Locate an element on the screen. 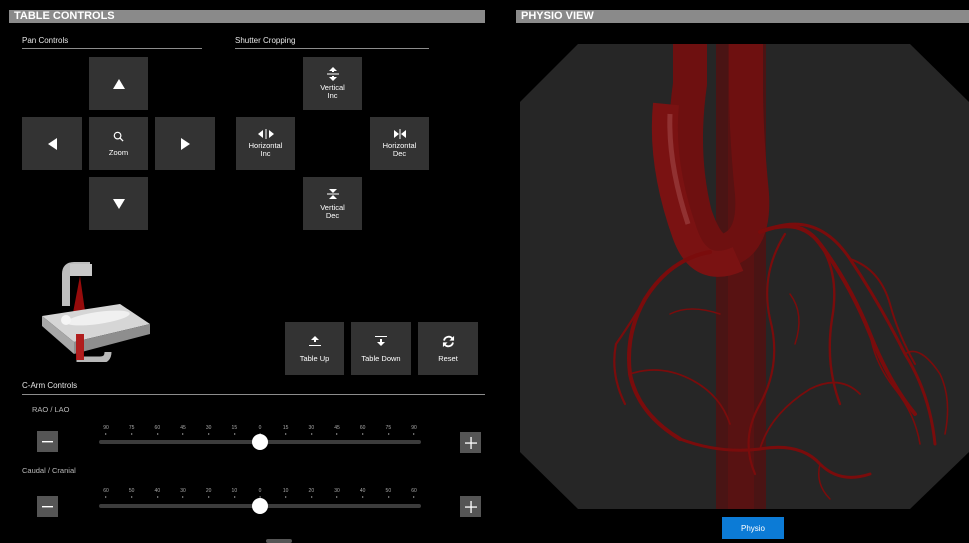  physio-button: Physio is located at coordinates (753, 528).